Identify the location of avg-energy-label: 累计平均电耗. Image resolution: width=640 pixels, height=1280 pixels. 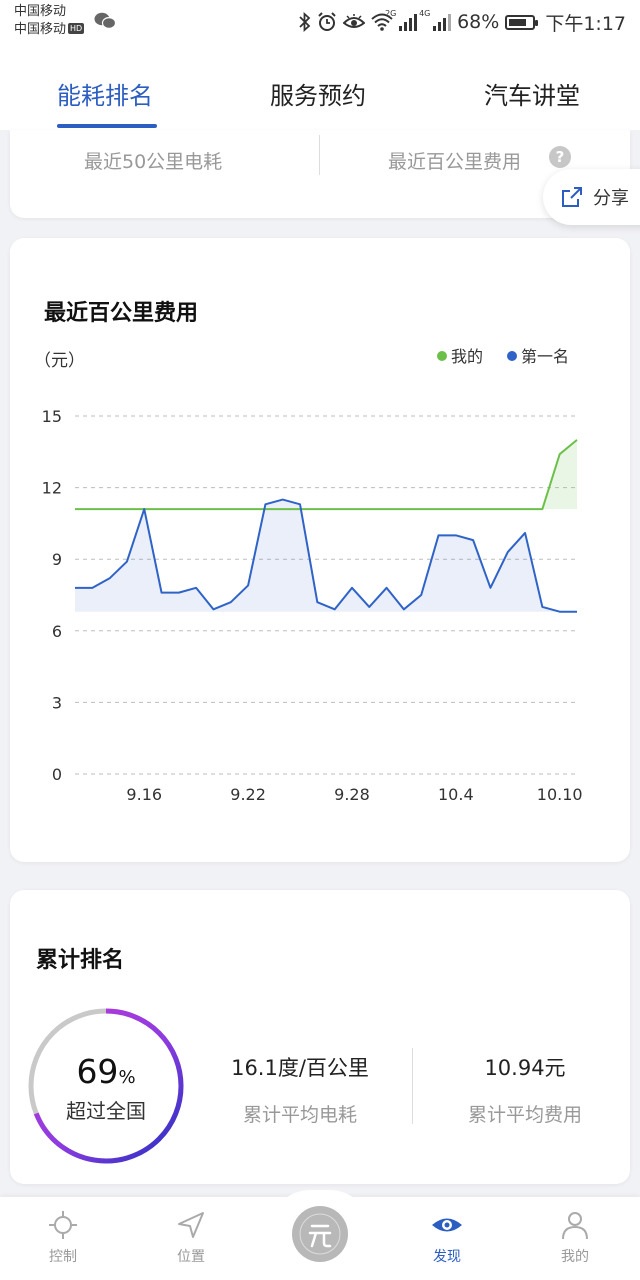
(299, 1115).